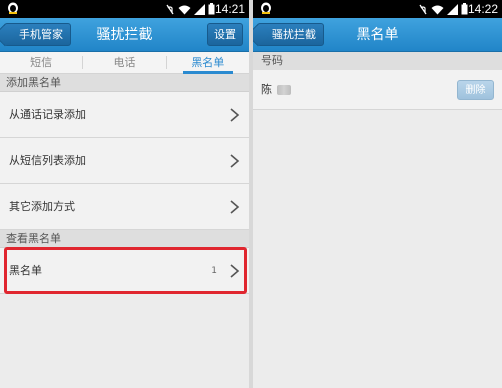 The image size is (502, 388). I want to click on status-time: 14:21, so click(229, 9).